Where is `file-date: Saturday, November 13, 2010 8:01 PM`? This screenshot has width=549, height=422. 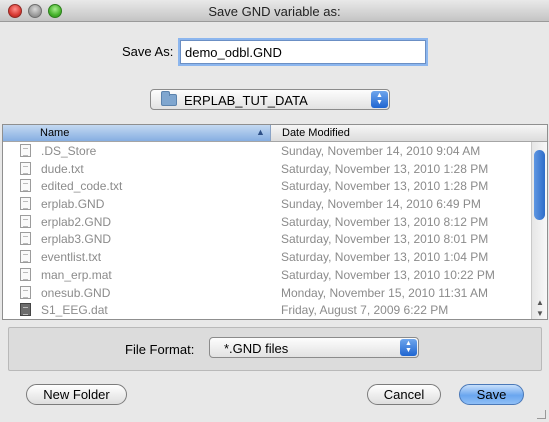
file-date: Saturday, November 13, 2010 8:01 PM is located at coordinates (385, 239).